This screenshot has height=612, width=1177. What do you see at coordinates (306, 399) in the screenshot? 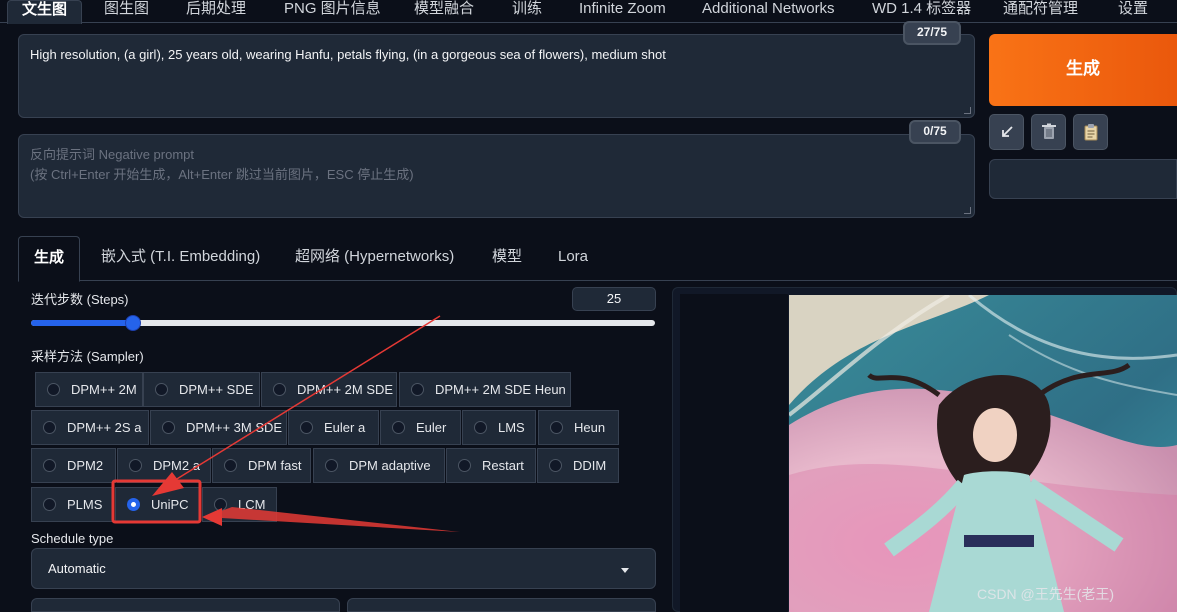
I see `annotation-arrow-line` at bounding box center [306, 399].